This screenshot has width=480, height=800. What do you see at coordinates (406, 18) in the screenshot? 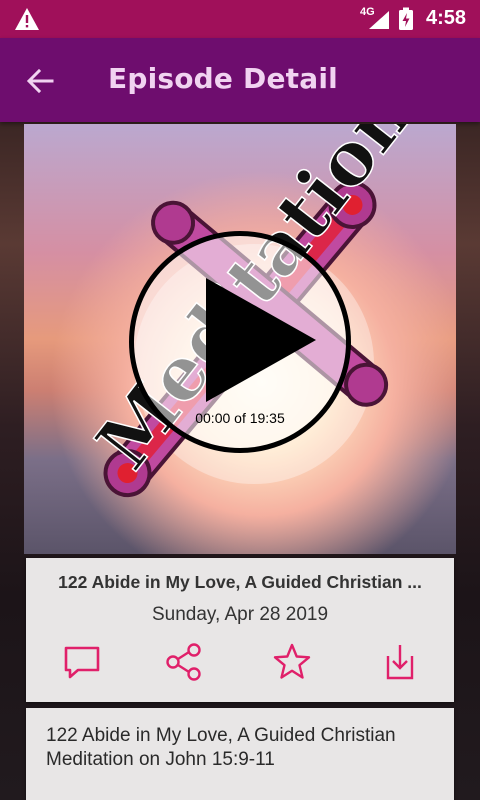
I see `battery-charging-icon` at bounding box center [406, 18].